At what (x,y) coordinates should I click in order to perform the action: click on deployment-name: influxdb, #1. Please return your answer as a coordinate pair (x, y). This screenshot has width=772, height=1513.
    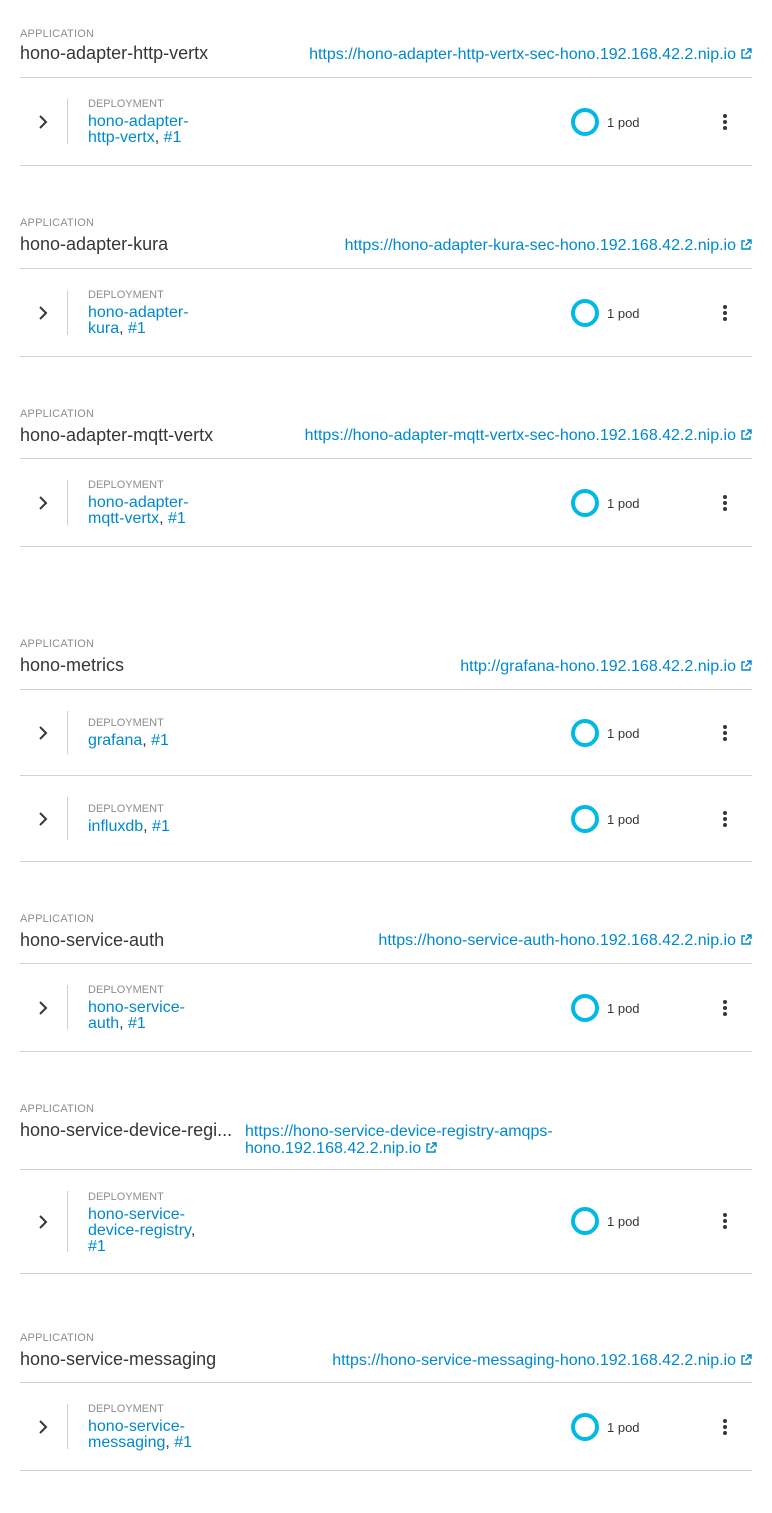
    Looking at the image, I should click on (188, 827).